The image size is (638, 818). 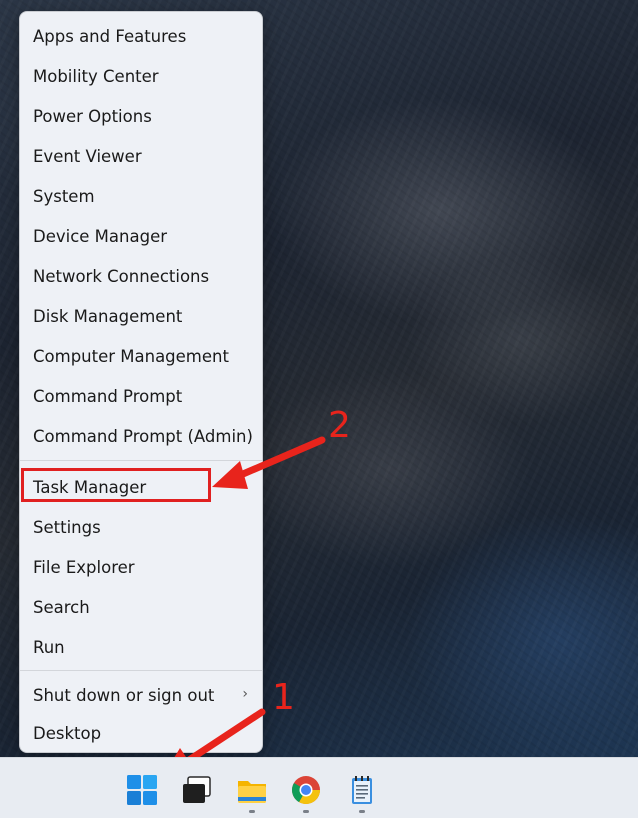 I want to click on menu-item-network-connections: Network Connections, so click(x=141, y=276).